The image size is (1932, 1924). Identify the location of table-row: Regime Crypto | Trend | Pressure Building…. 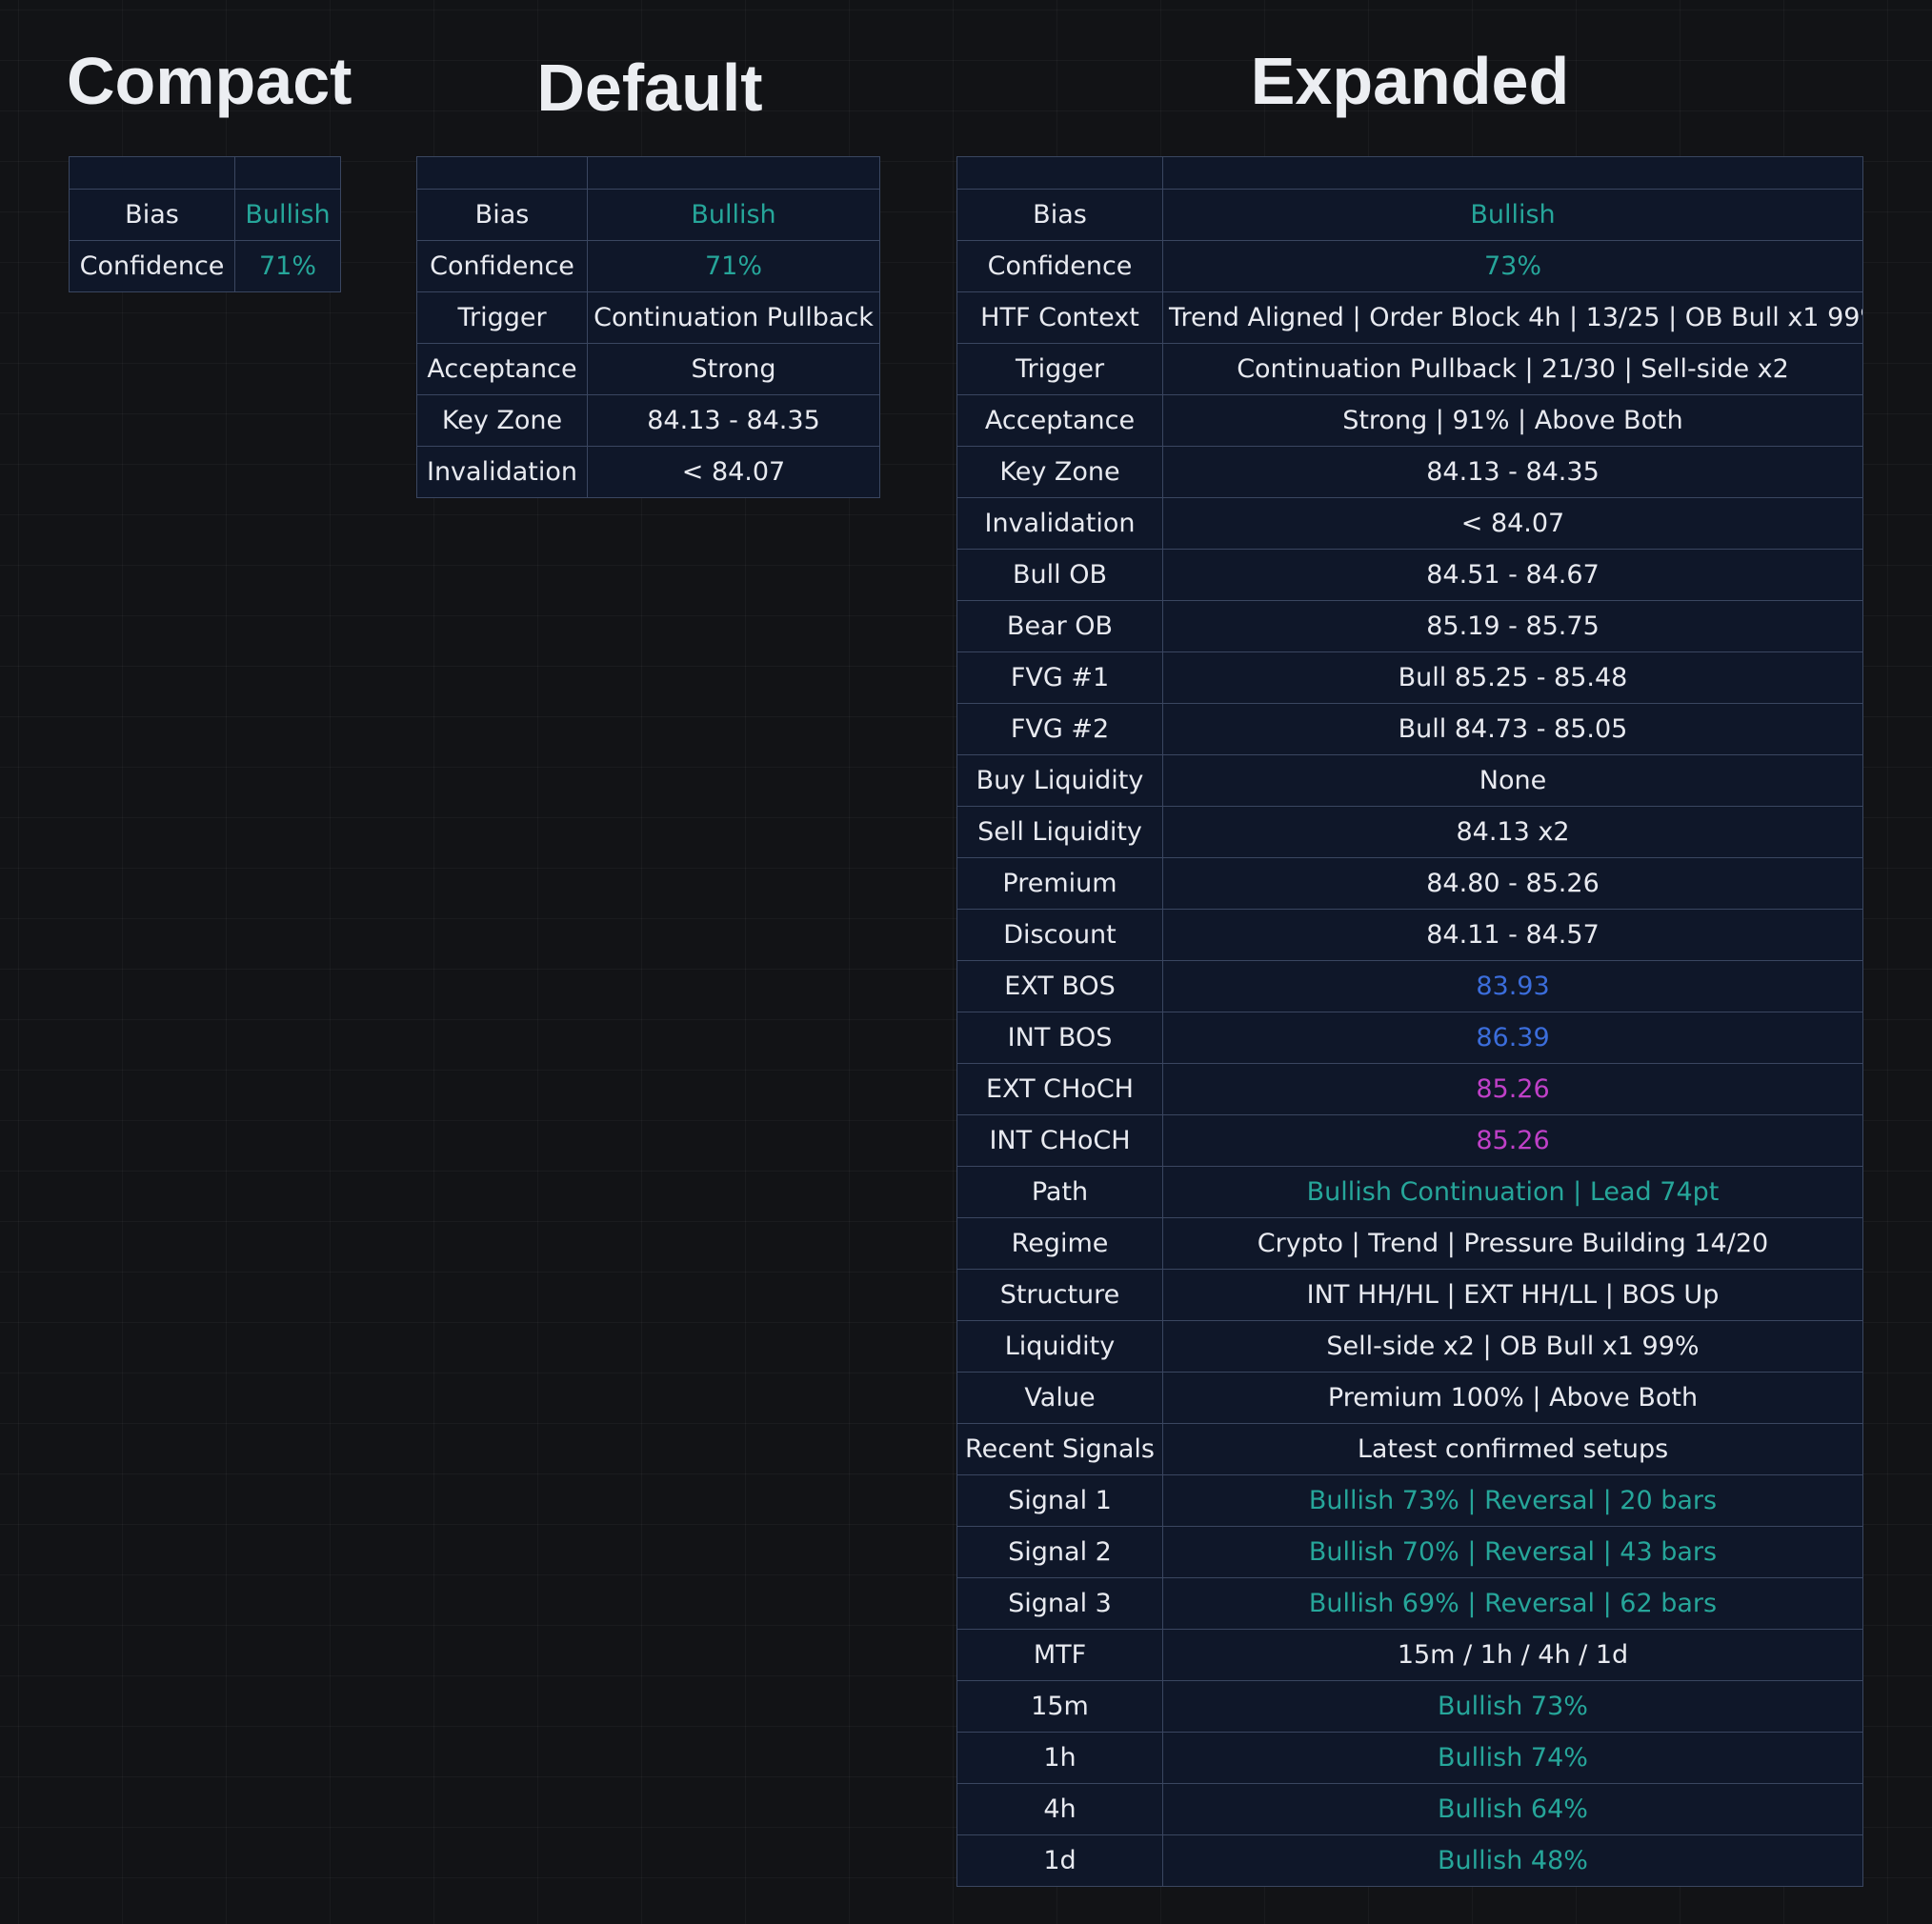
(1410, 1243).